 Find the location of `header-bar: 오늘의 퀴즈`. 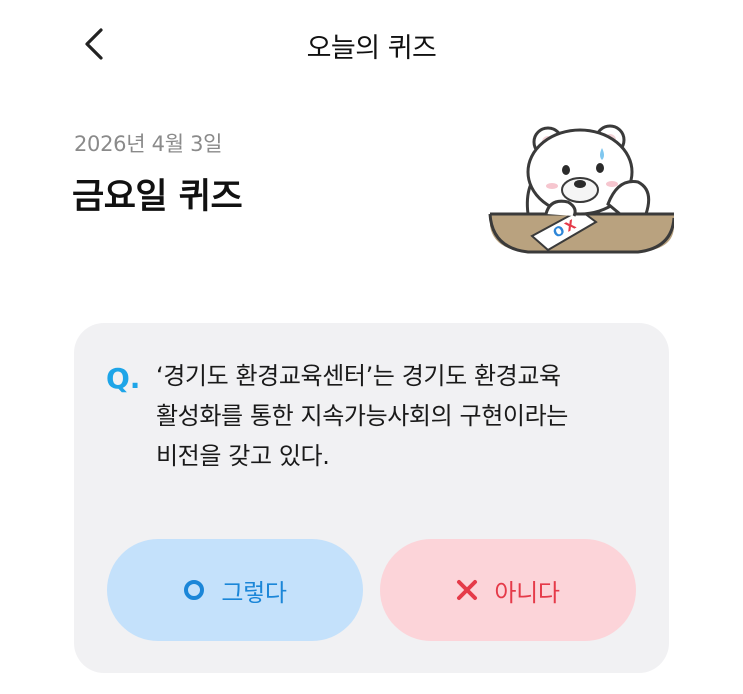

header-bar: 오늘의 퀴즈 is located at coordinates (371, 48).